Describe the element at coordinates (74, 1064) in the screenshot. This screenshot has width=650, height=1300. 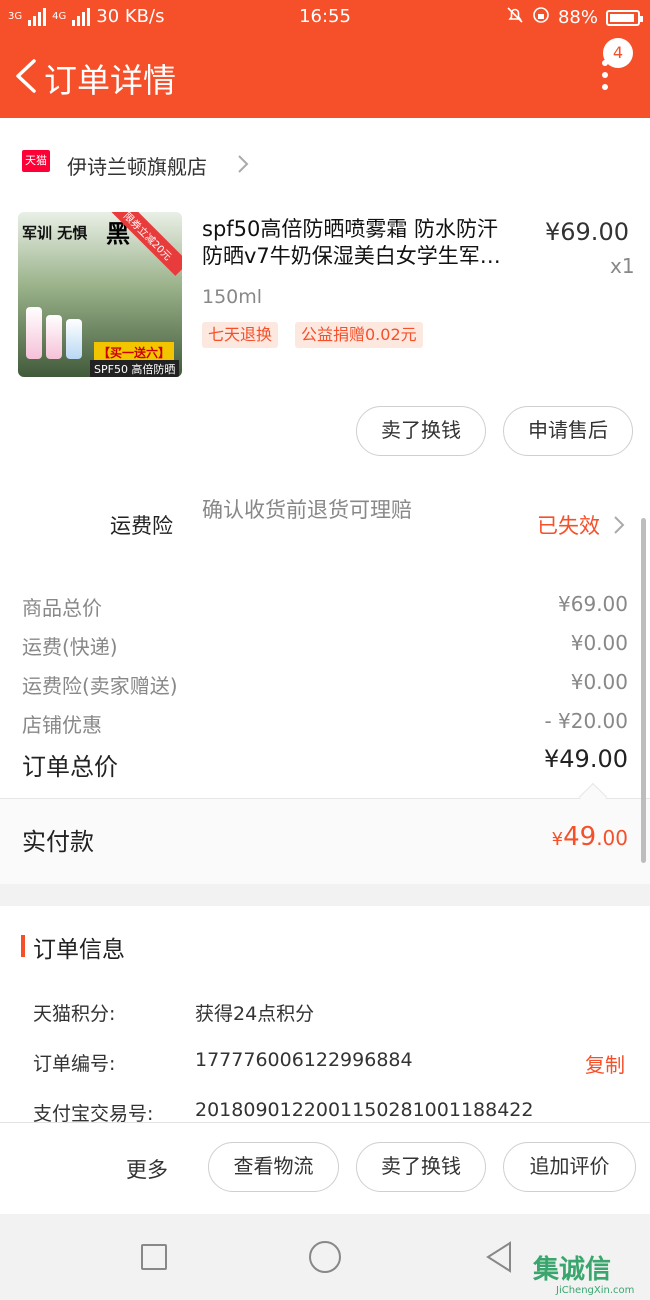
I see `info-label: 订单编号:` at that location.